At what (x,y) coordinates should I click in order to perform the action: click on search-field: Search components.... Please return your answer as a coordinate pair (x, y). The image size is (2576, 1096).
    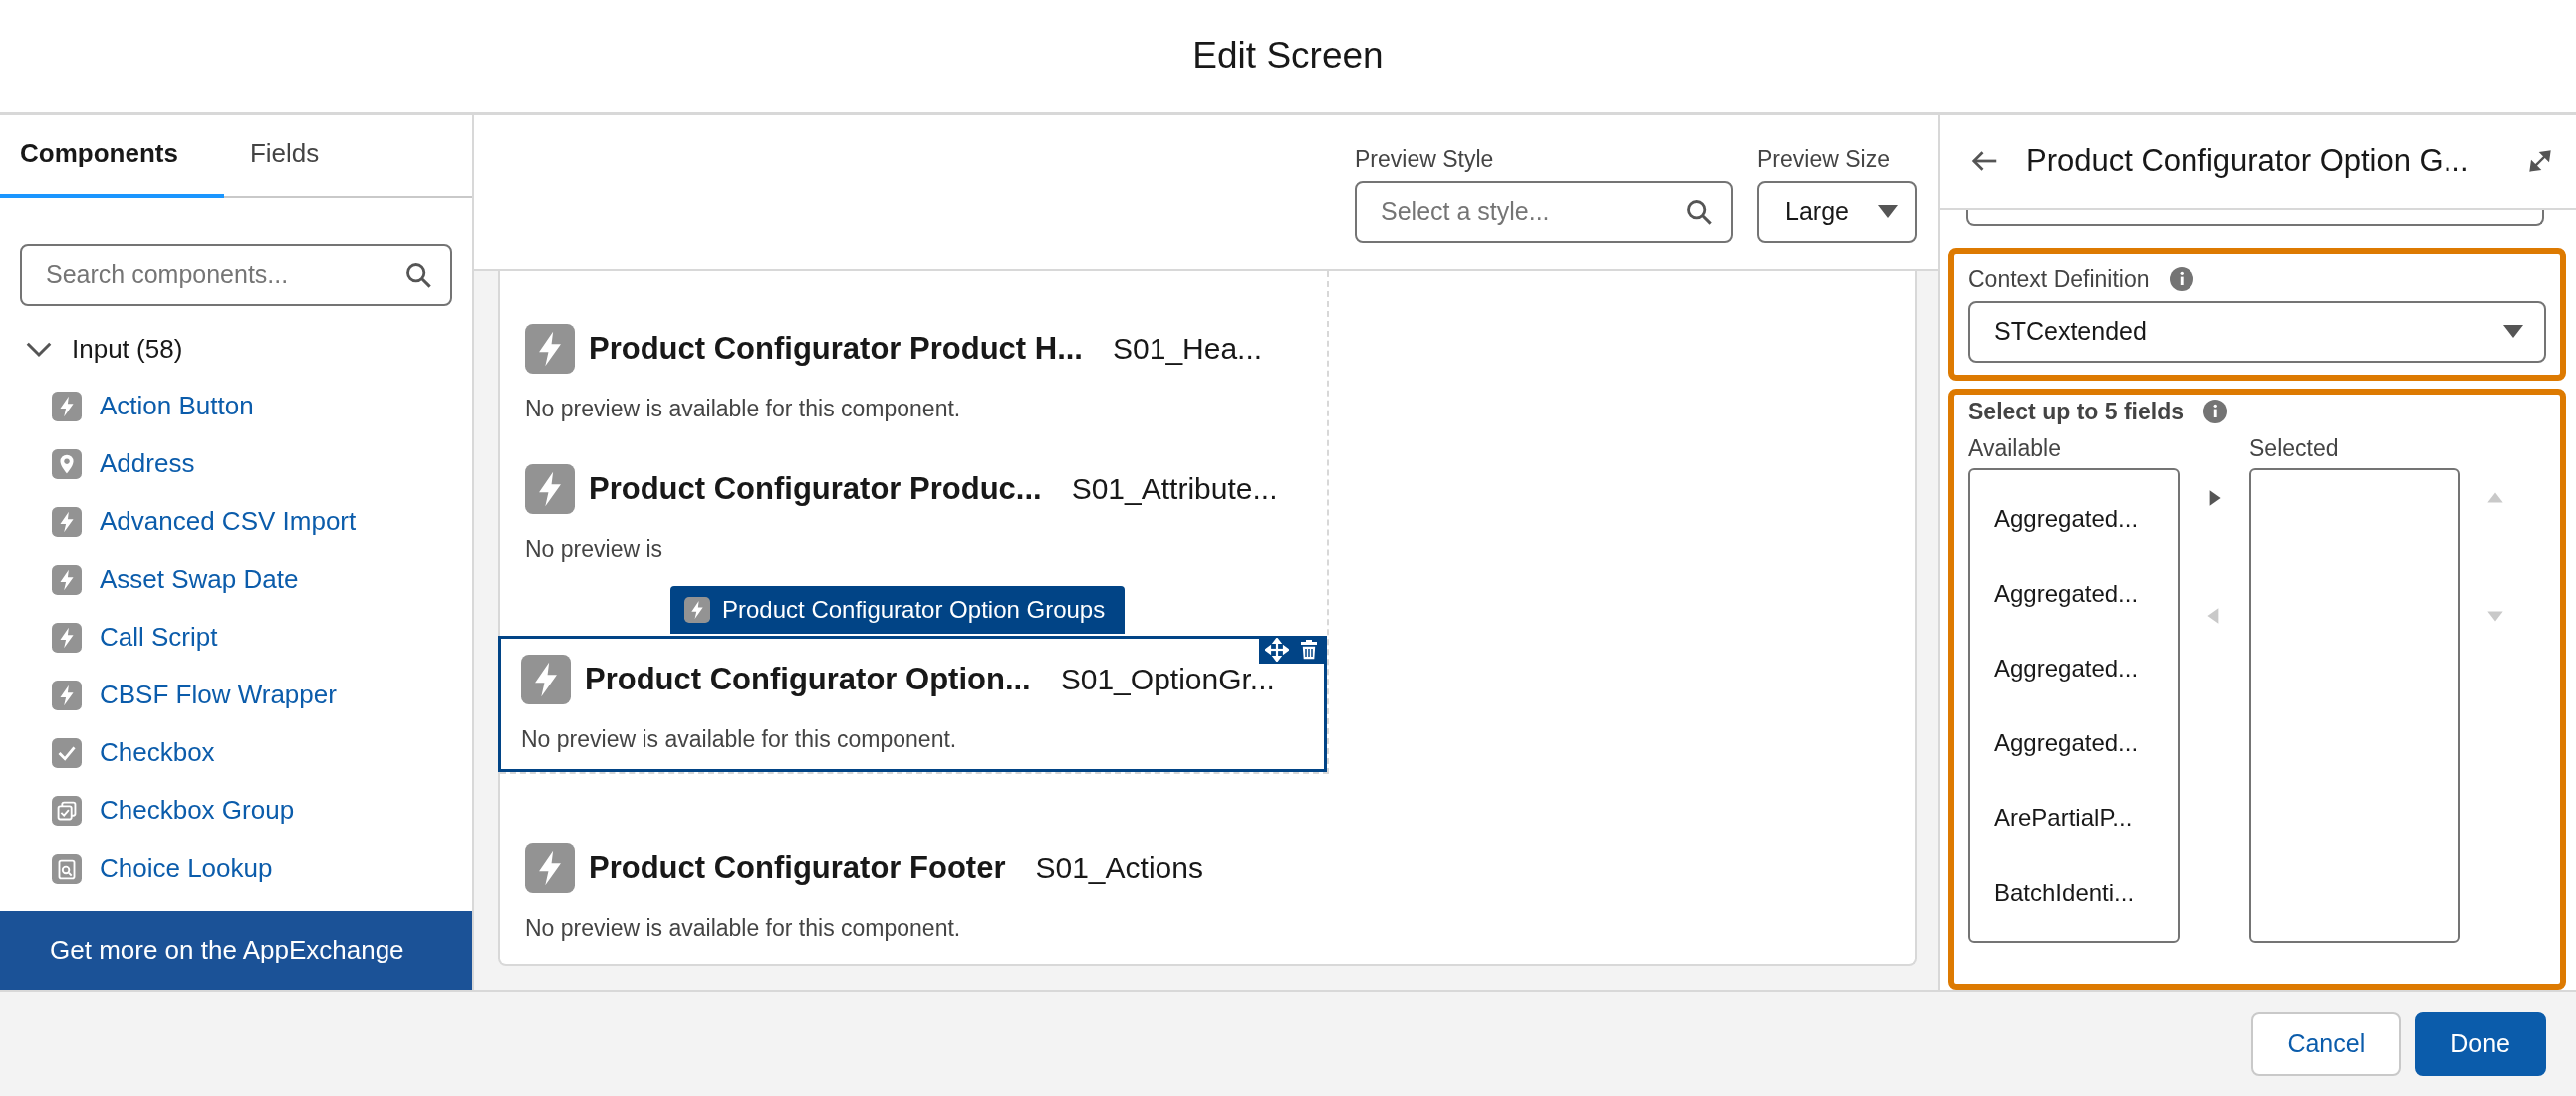
    Looking at the image, I should click on (236, 274).